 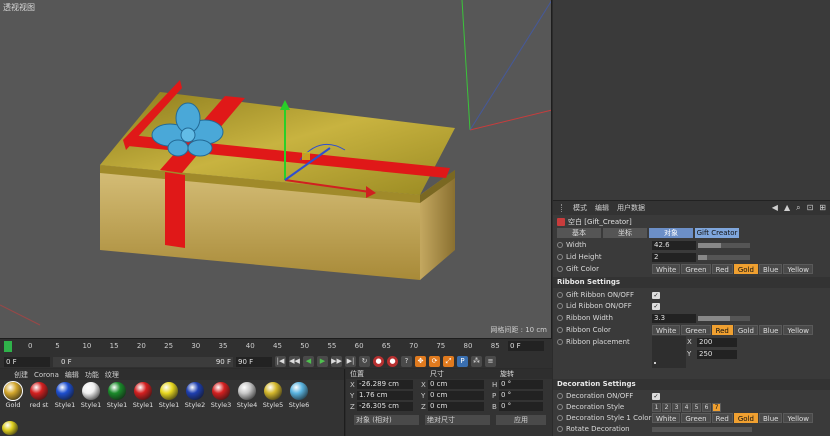 I want to click on menu-edit: 编辑, so click(x=602, y=208).